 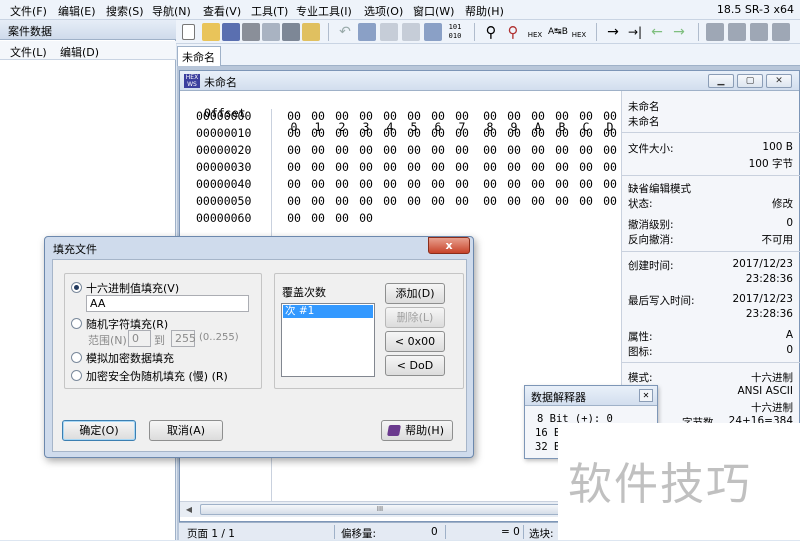 I want to click on radio-crypto-fill, so click(x=76, y=357).